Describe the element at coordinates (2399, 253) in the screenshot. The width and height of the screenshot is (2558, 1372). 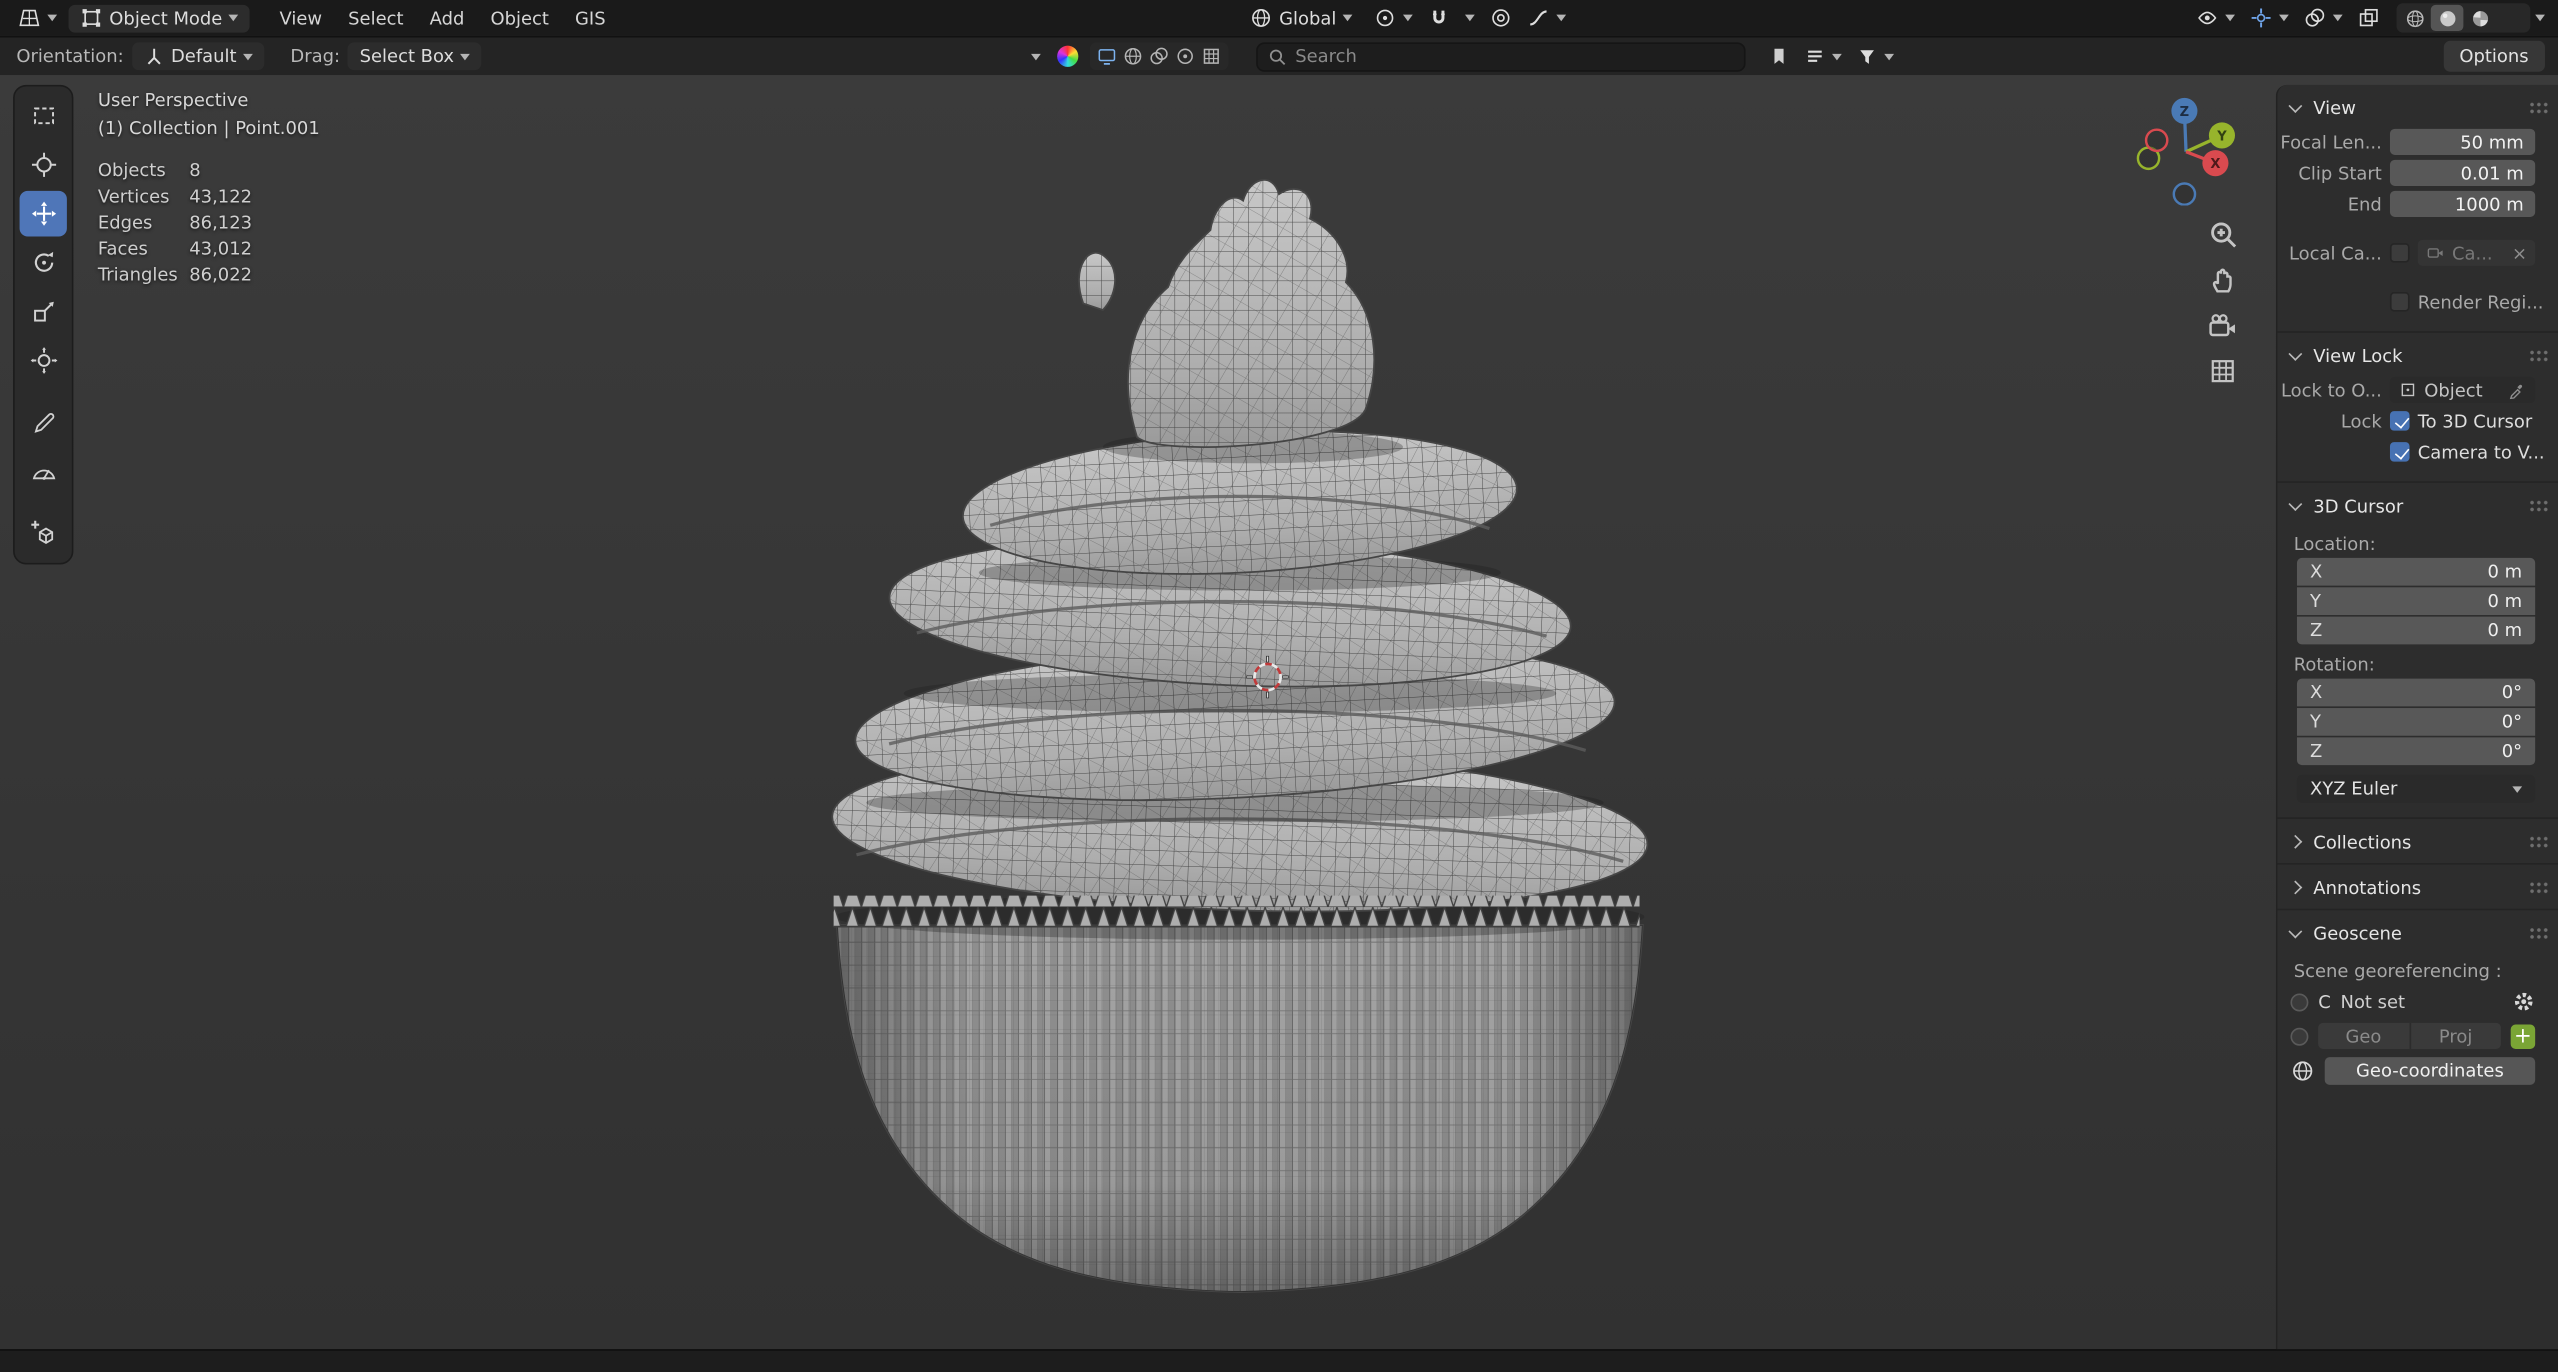
I see `local-camera-checkbox` at that location.